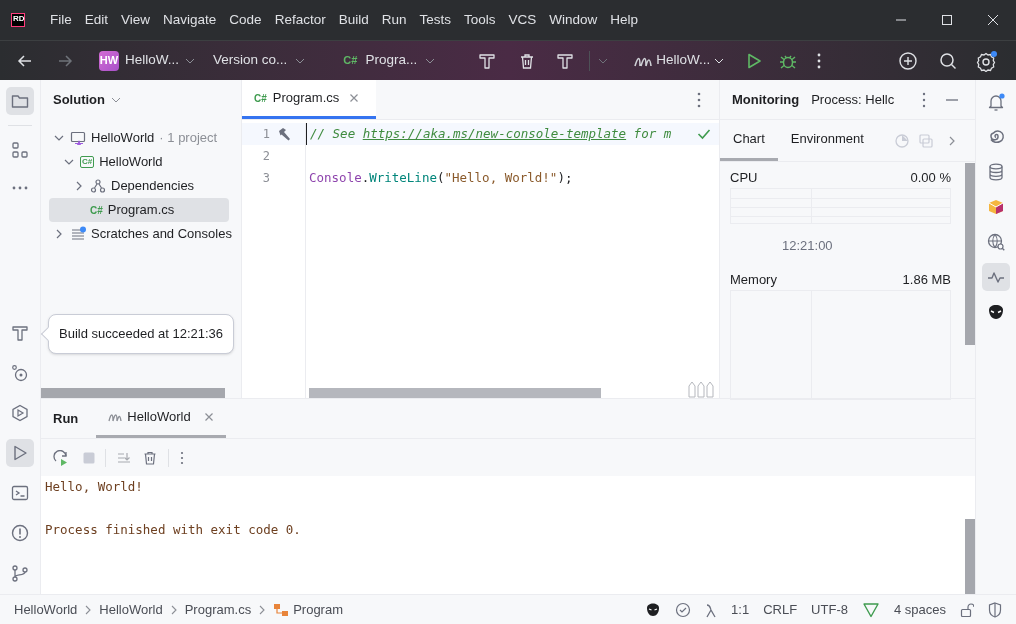  Describe the element at coordinates (996, 102) in the screenshot. I see `notifications-bell-icon` at that location.